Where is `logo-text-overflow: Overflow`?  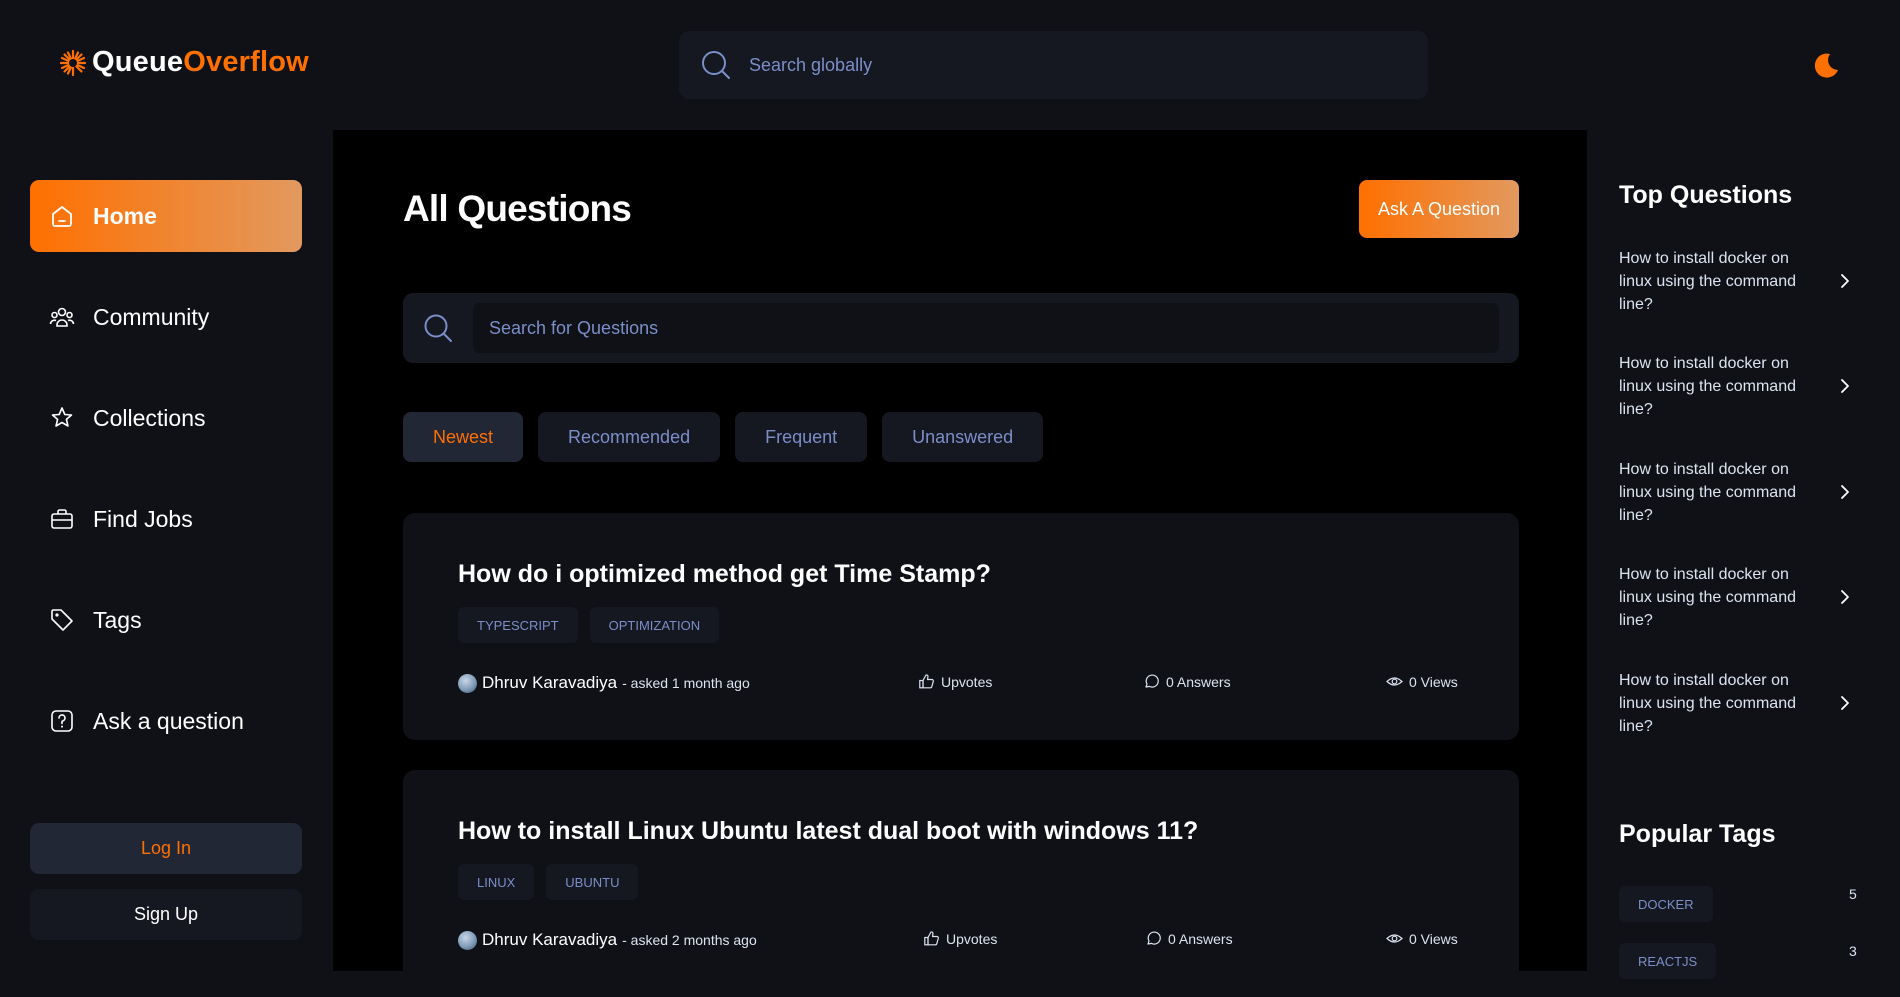 logo-text-overflow: Overflow is located at coordinates (246, 62).